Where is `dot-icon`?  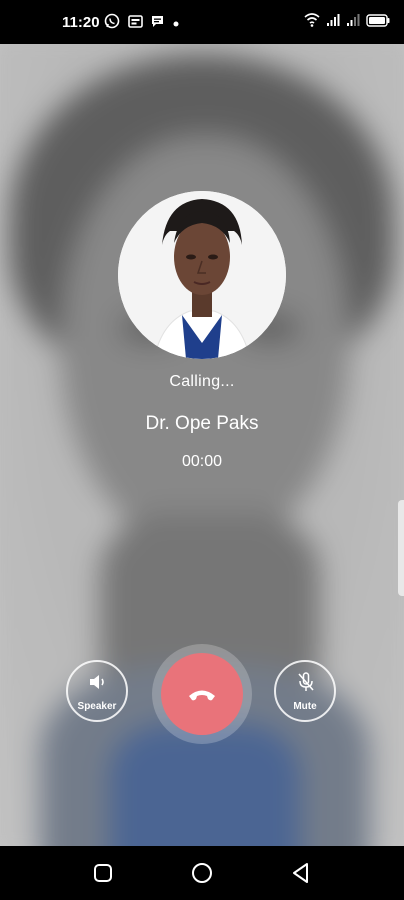
dot-icon is located at coordinates (176, 24).